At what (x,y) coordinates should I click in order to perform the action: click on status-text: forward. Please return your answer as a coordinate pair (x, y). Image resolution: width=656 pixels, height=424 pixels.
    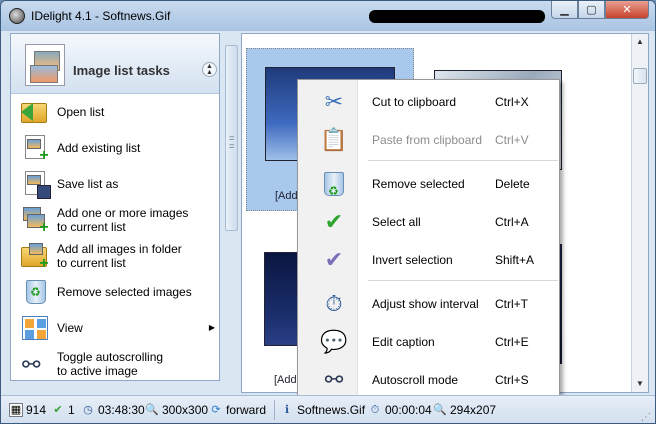
    Looking at the image, I should click on (246, 410).